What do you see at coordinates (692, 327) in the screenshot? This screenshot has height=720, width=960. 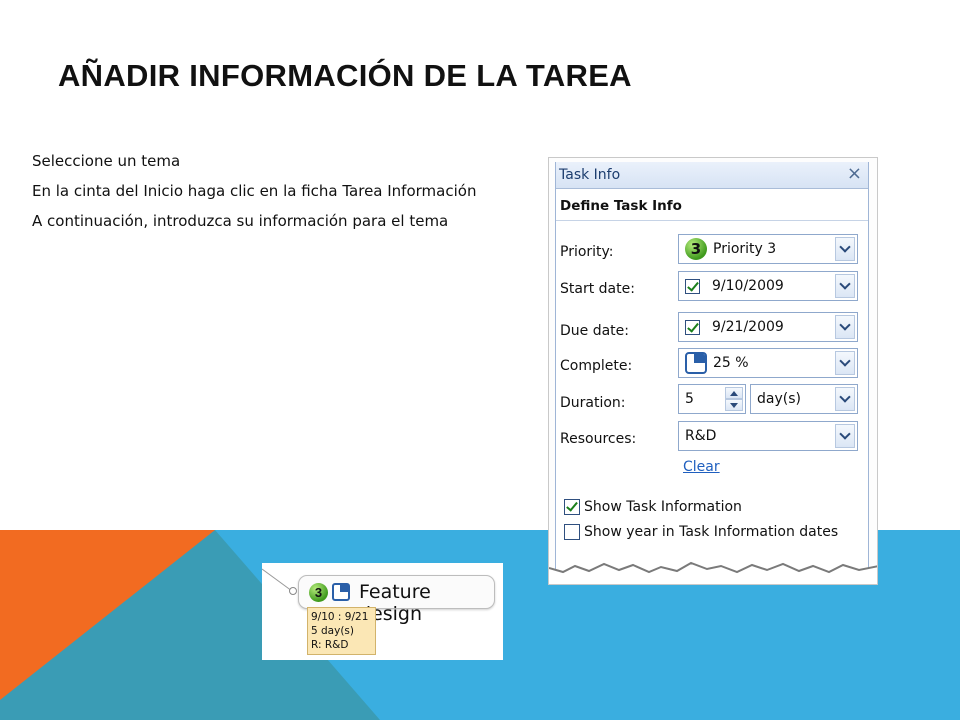 I see `due-date-checkbox` at bounding box center [692, 327].